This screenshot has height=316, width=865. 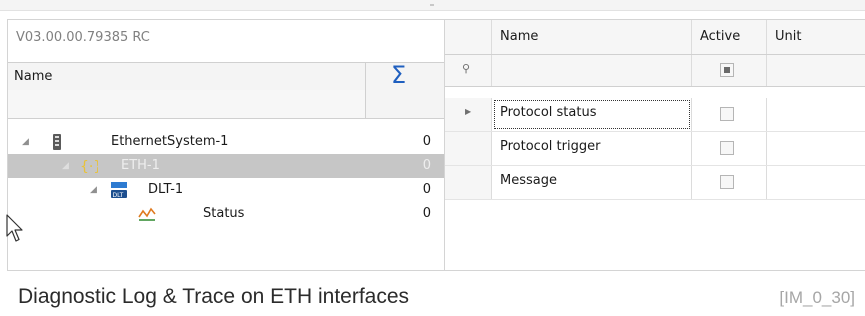 I want to click on row-header-corner, so click(x=468, y=37).